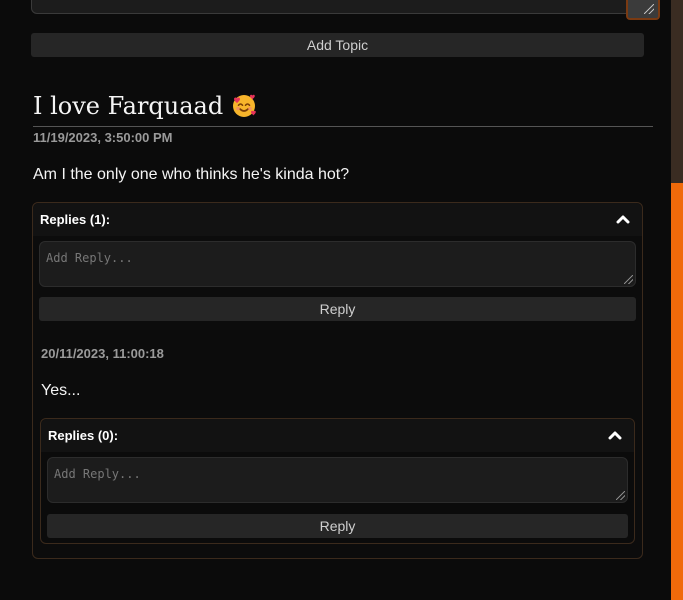  What do you see at coordinates (337, 45) in the screenshot?
I see `add-topic-button: Add Topic` at bounding box center [337, 45].